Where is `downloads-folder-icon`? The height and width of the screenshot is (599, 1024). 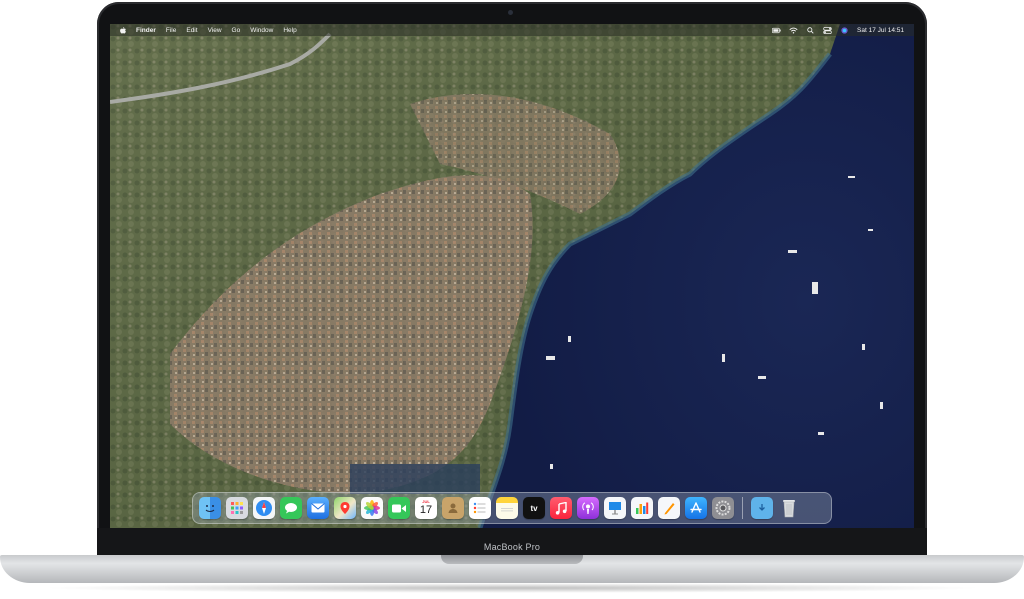
downloads-folder-icon is located at coordinates (762, 508).